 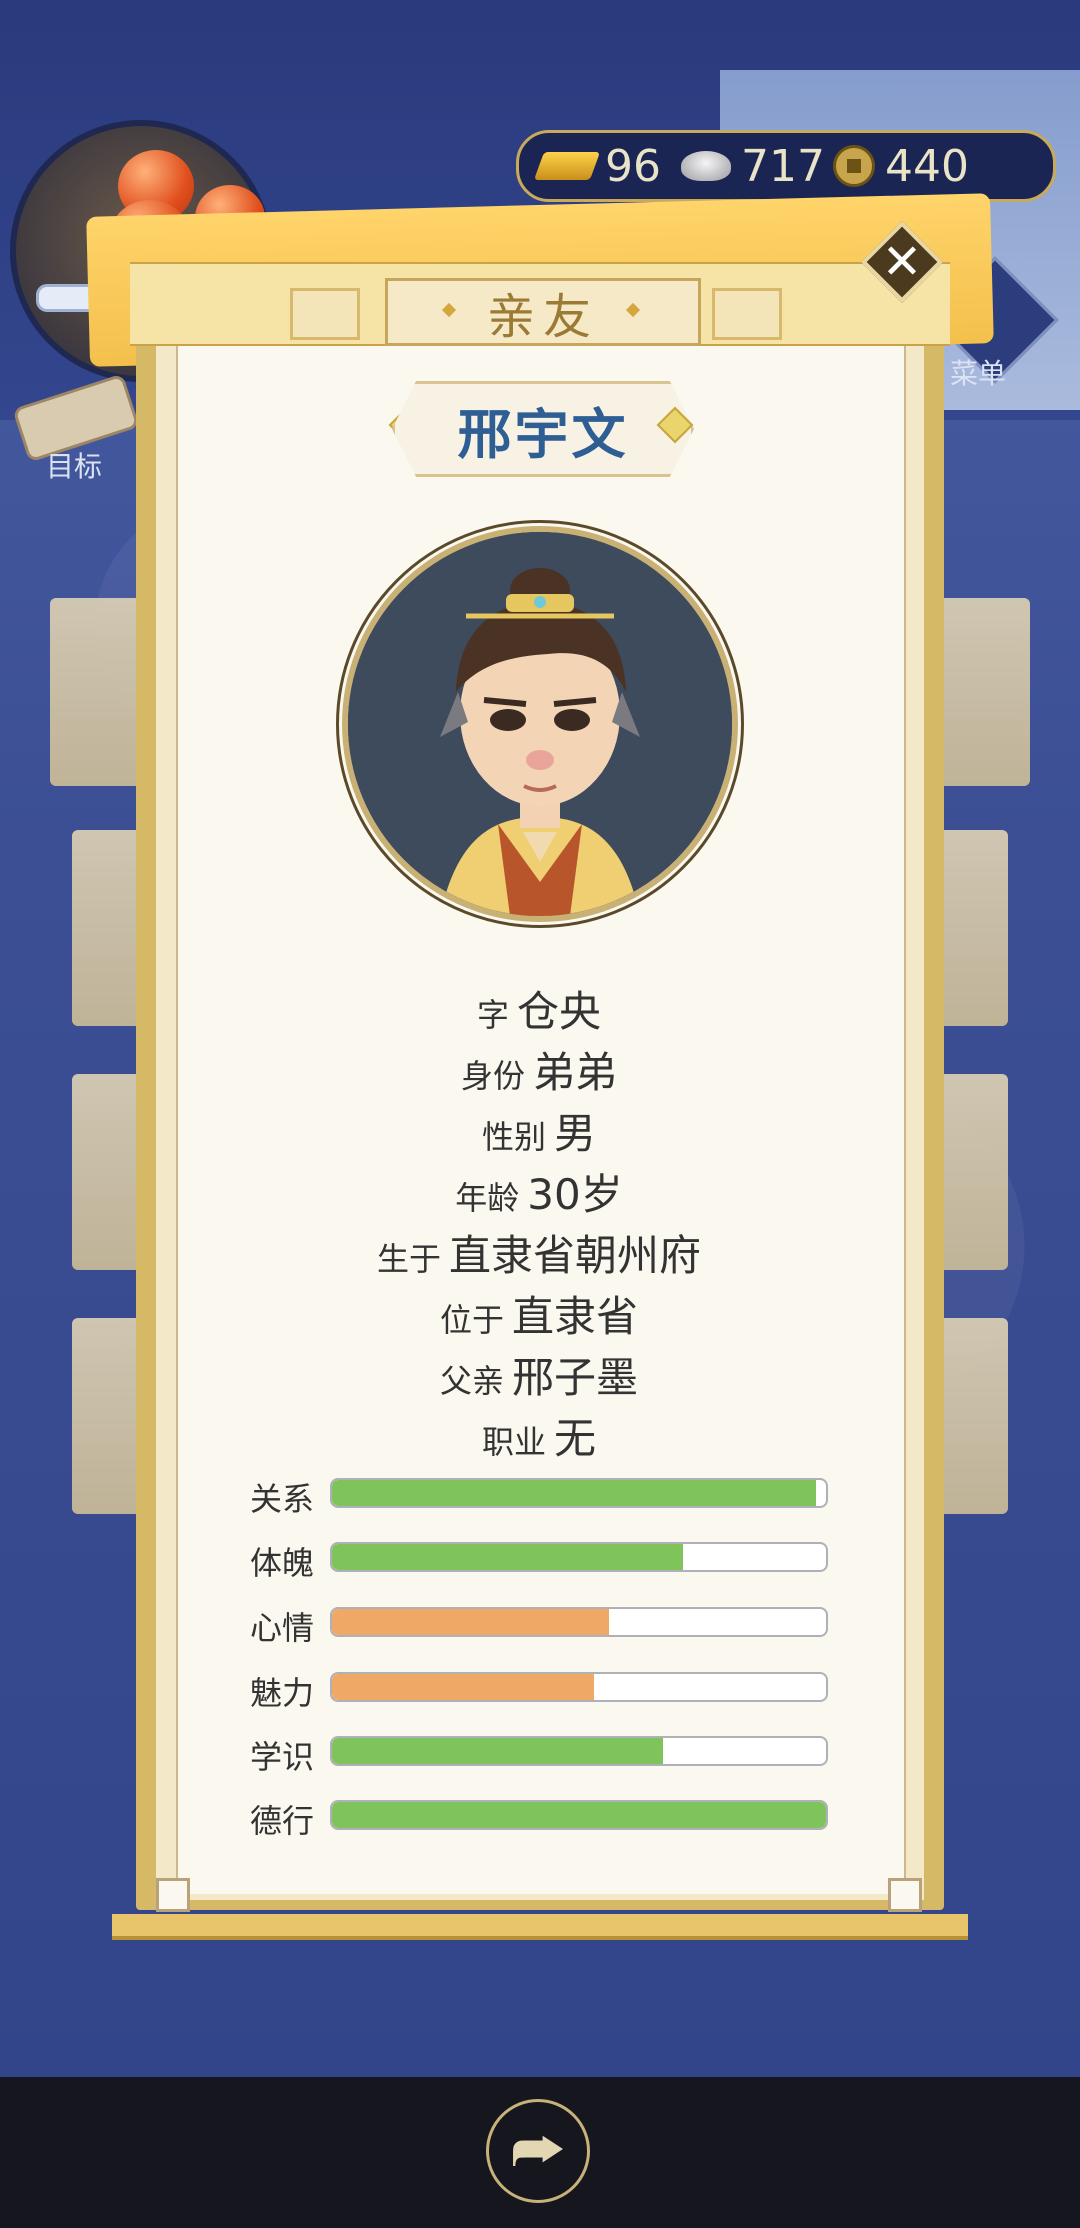 I want to click on info-key: 父亲, so click(x=471, y=1381).